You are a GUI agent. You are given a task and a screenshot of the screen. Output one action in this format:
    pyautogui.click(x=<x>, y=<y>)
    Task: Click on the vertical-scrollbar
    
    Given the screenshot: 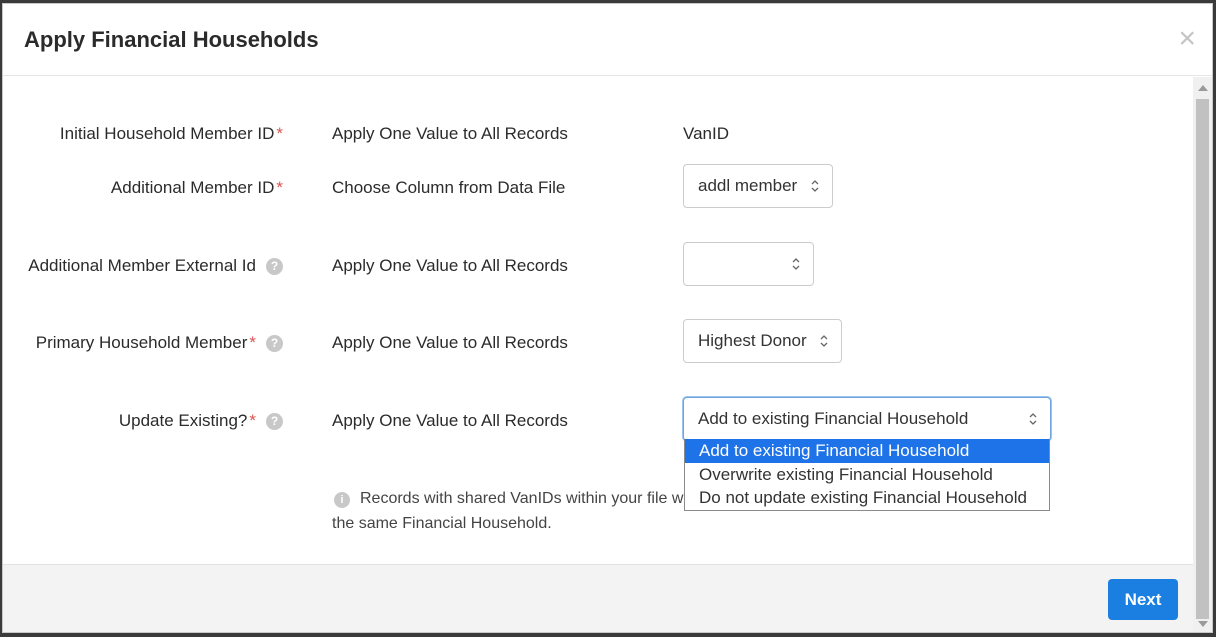 What is the action you would take?
    pyautogui.click(x=1202, y=354)
    